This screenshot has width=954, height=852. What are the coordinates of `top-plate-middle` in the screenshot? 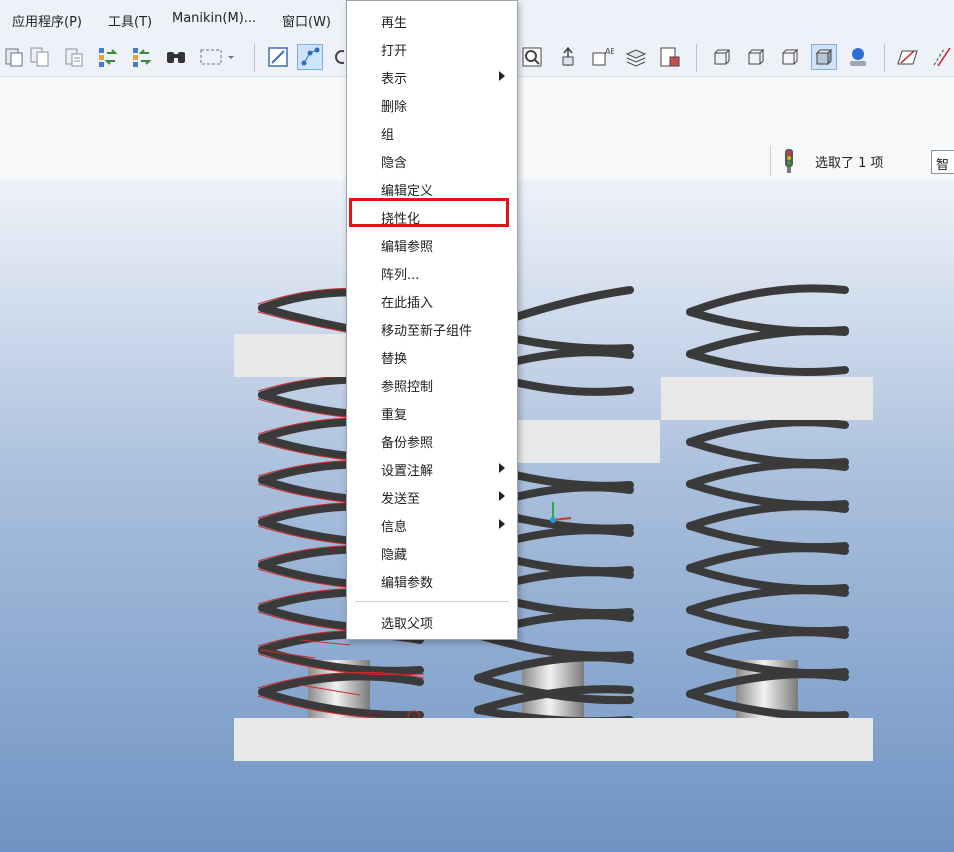 It's located at (588, 441).